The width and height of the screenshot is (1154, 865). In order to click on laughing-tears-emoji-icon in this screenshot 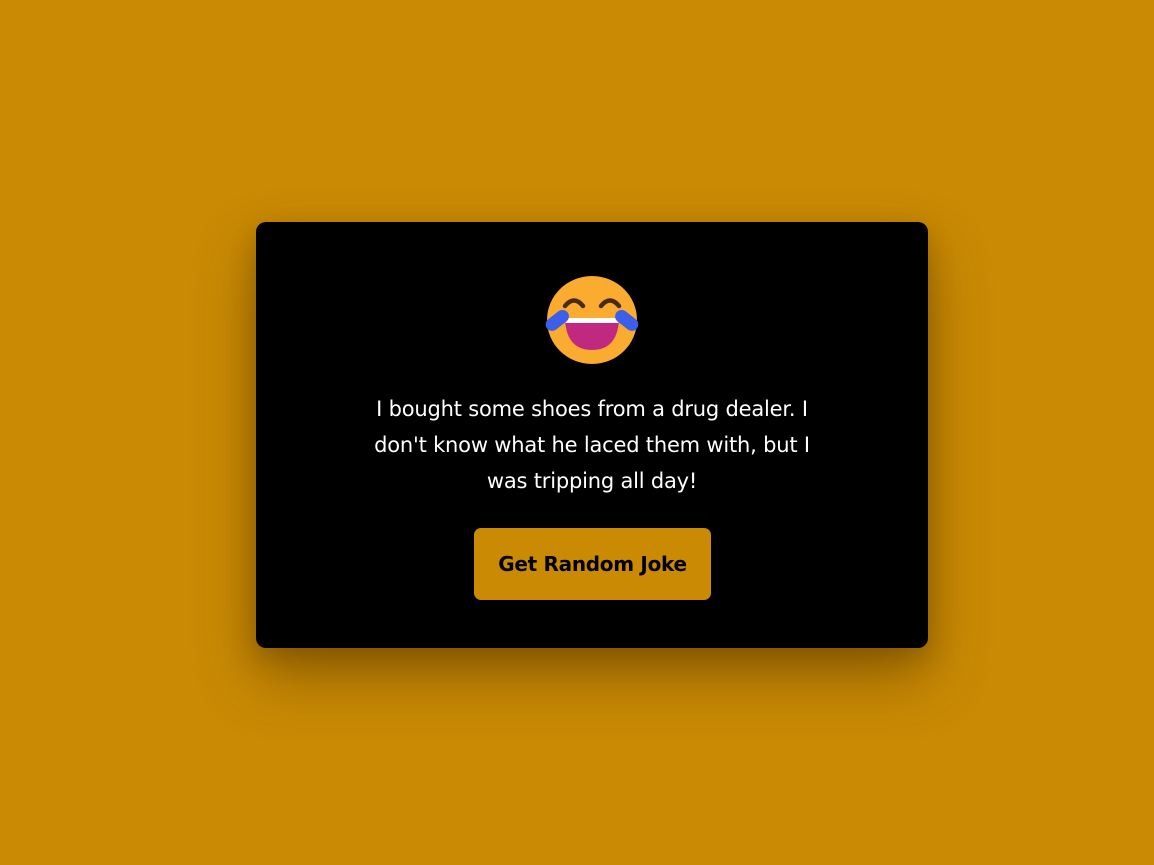, I will do `click(592, 320)`.